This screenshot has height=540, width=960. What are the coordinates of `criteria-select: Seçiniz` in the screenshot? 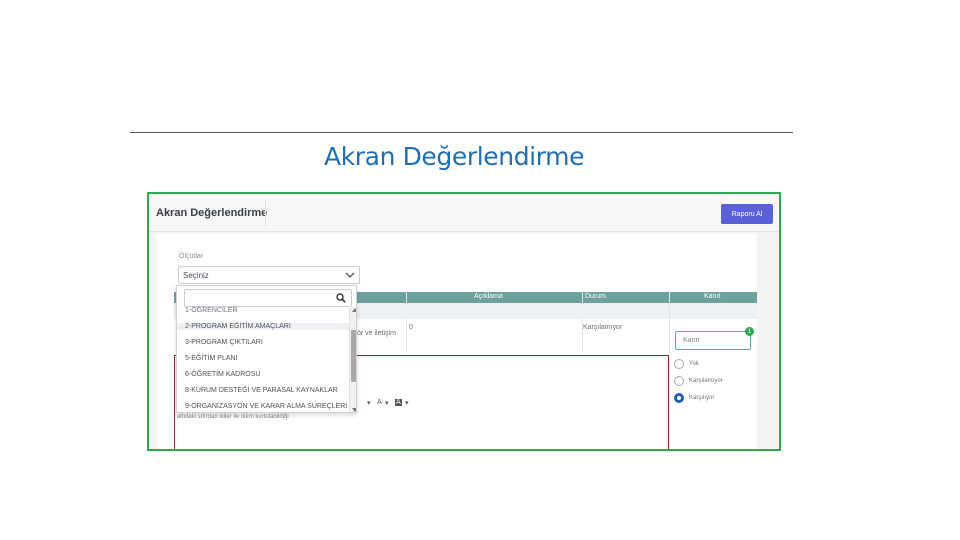 It's located at (269, 275).